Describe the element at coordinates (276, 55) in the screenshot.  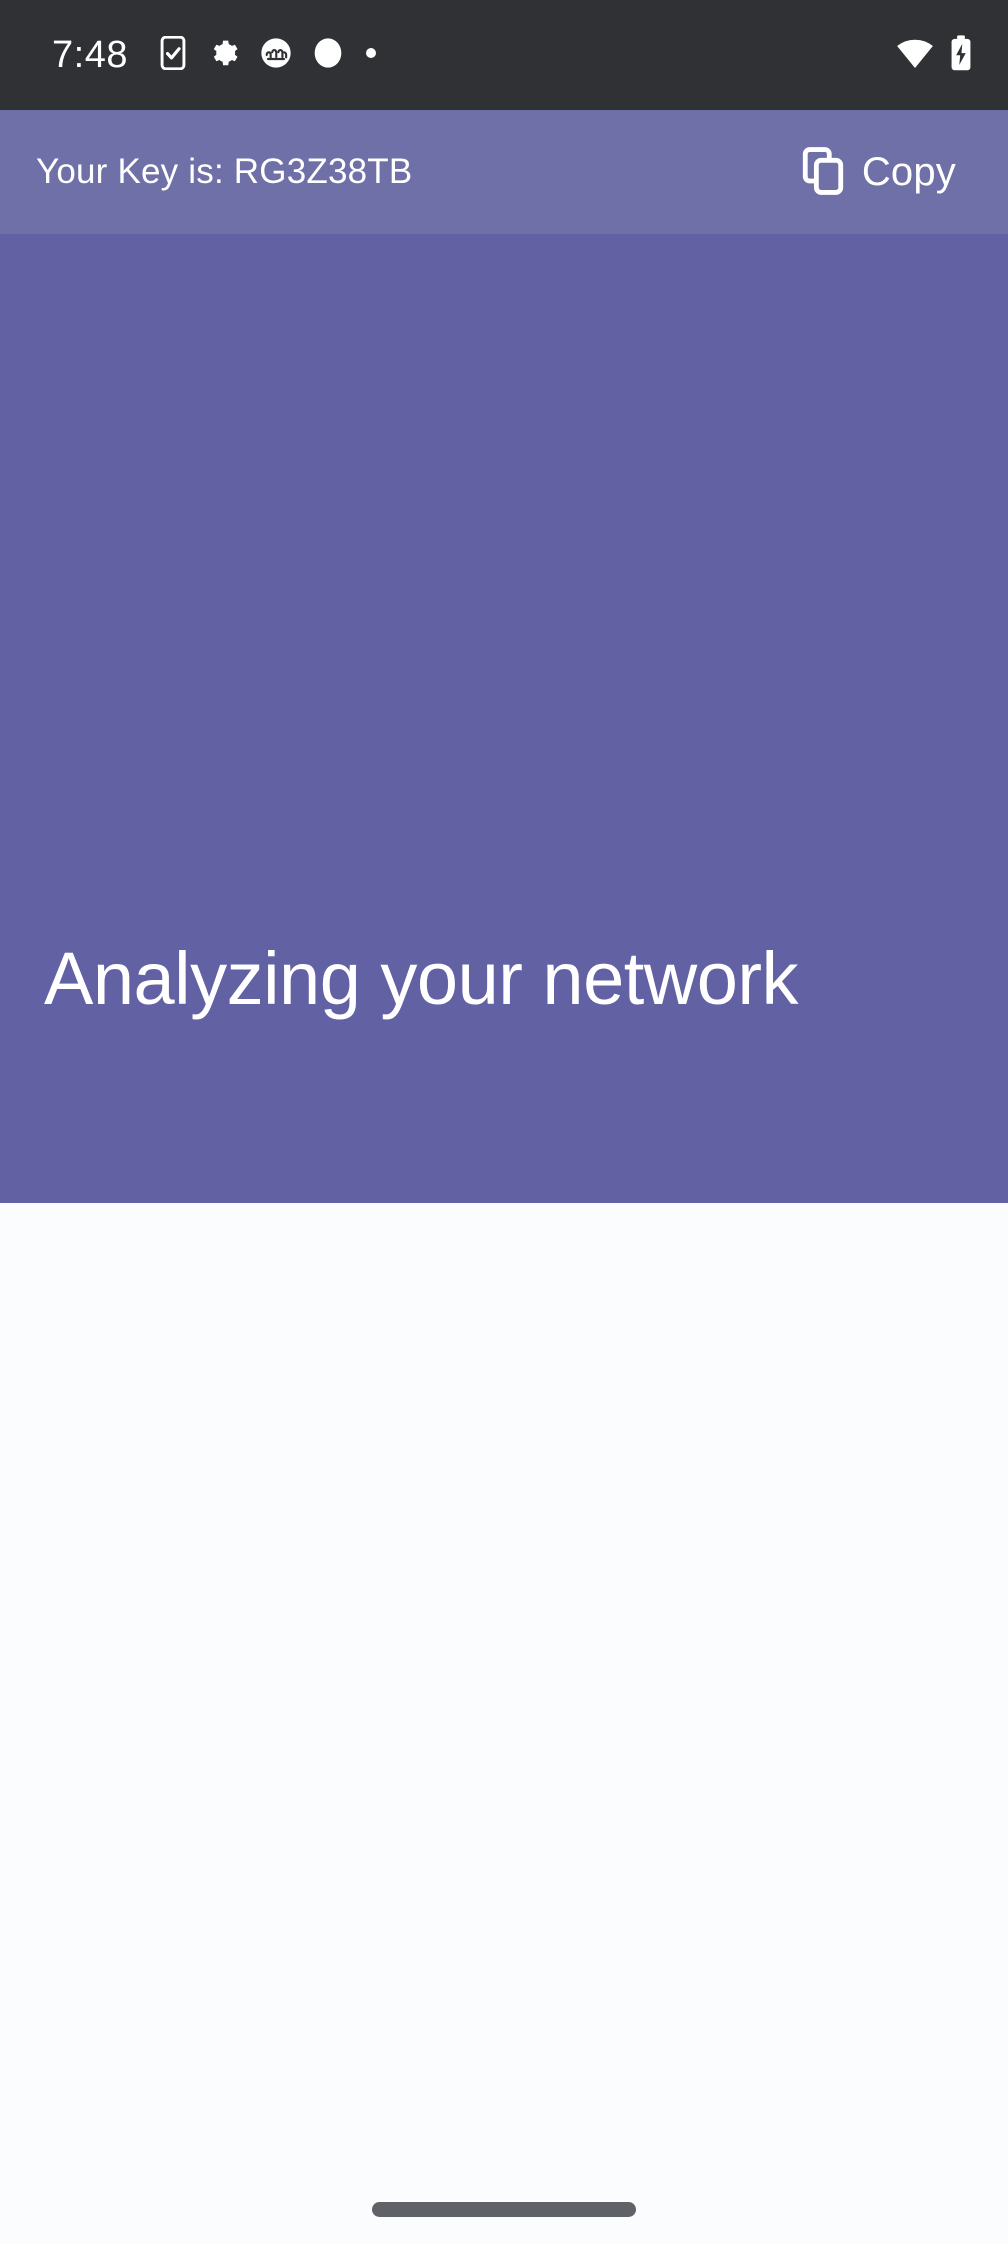
I see `face-icon` at that location.